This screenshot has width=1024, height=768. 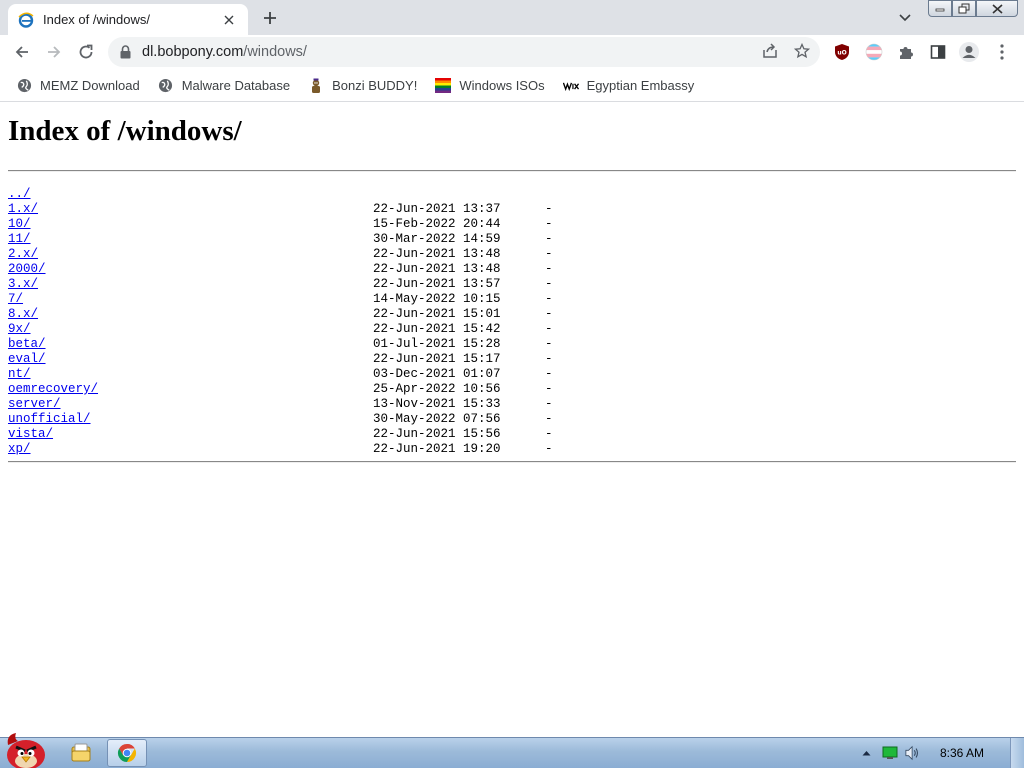 I want to click on bookmark-egyptian-embassy: Egyptian Embassy, so click(x=629, y=86).